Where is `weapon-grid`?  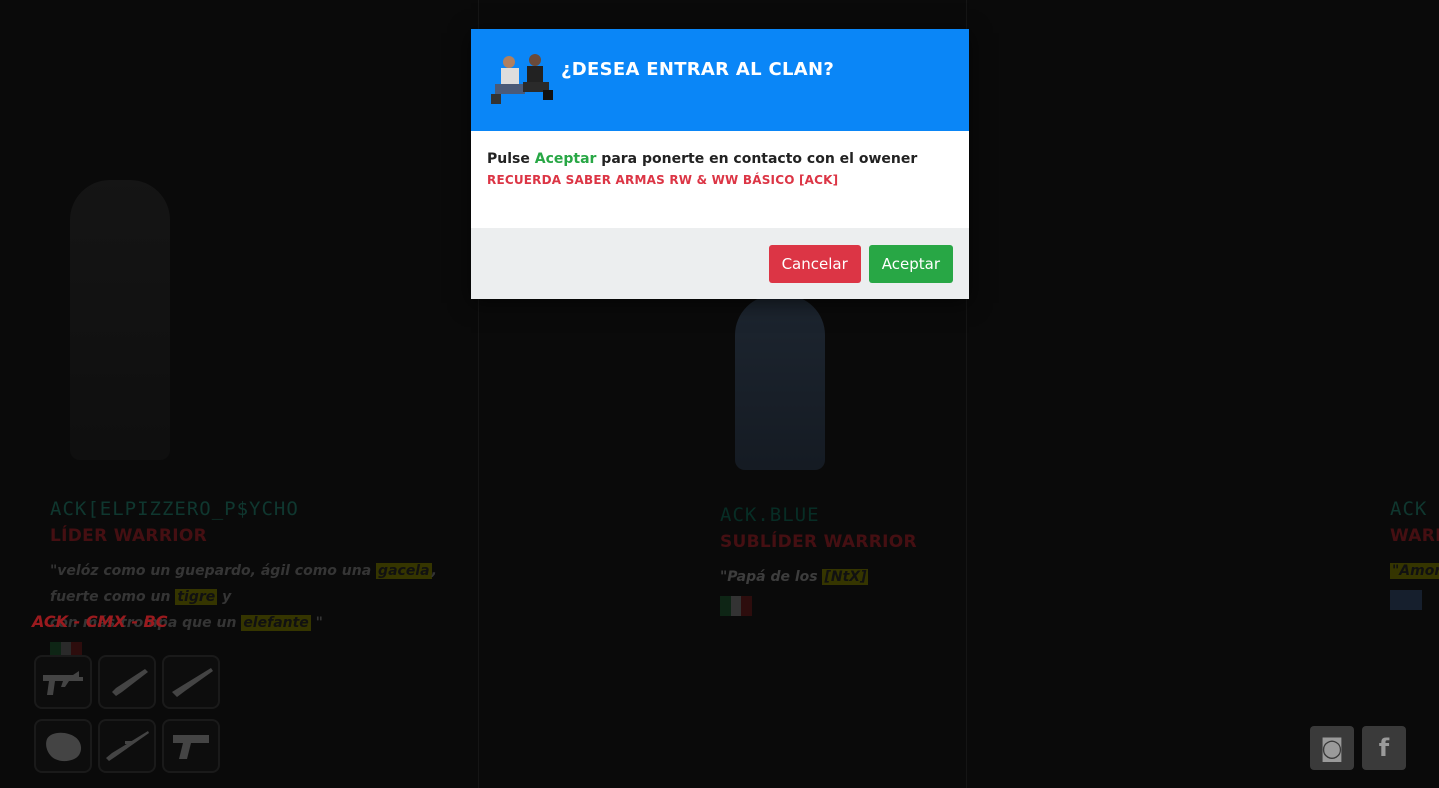 weapon-grid is located at coordinates (127, 714).